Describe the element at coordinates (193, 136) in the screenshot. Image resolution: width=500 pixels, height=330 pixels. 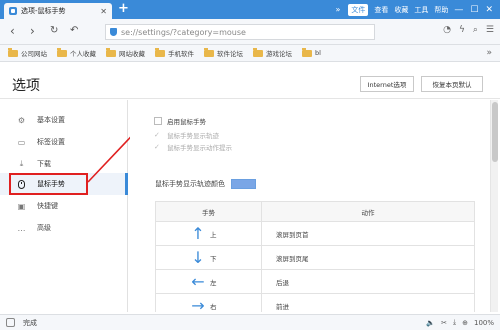
I see `show-trail-label: 鼠标手势显示轨迹` at that location.